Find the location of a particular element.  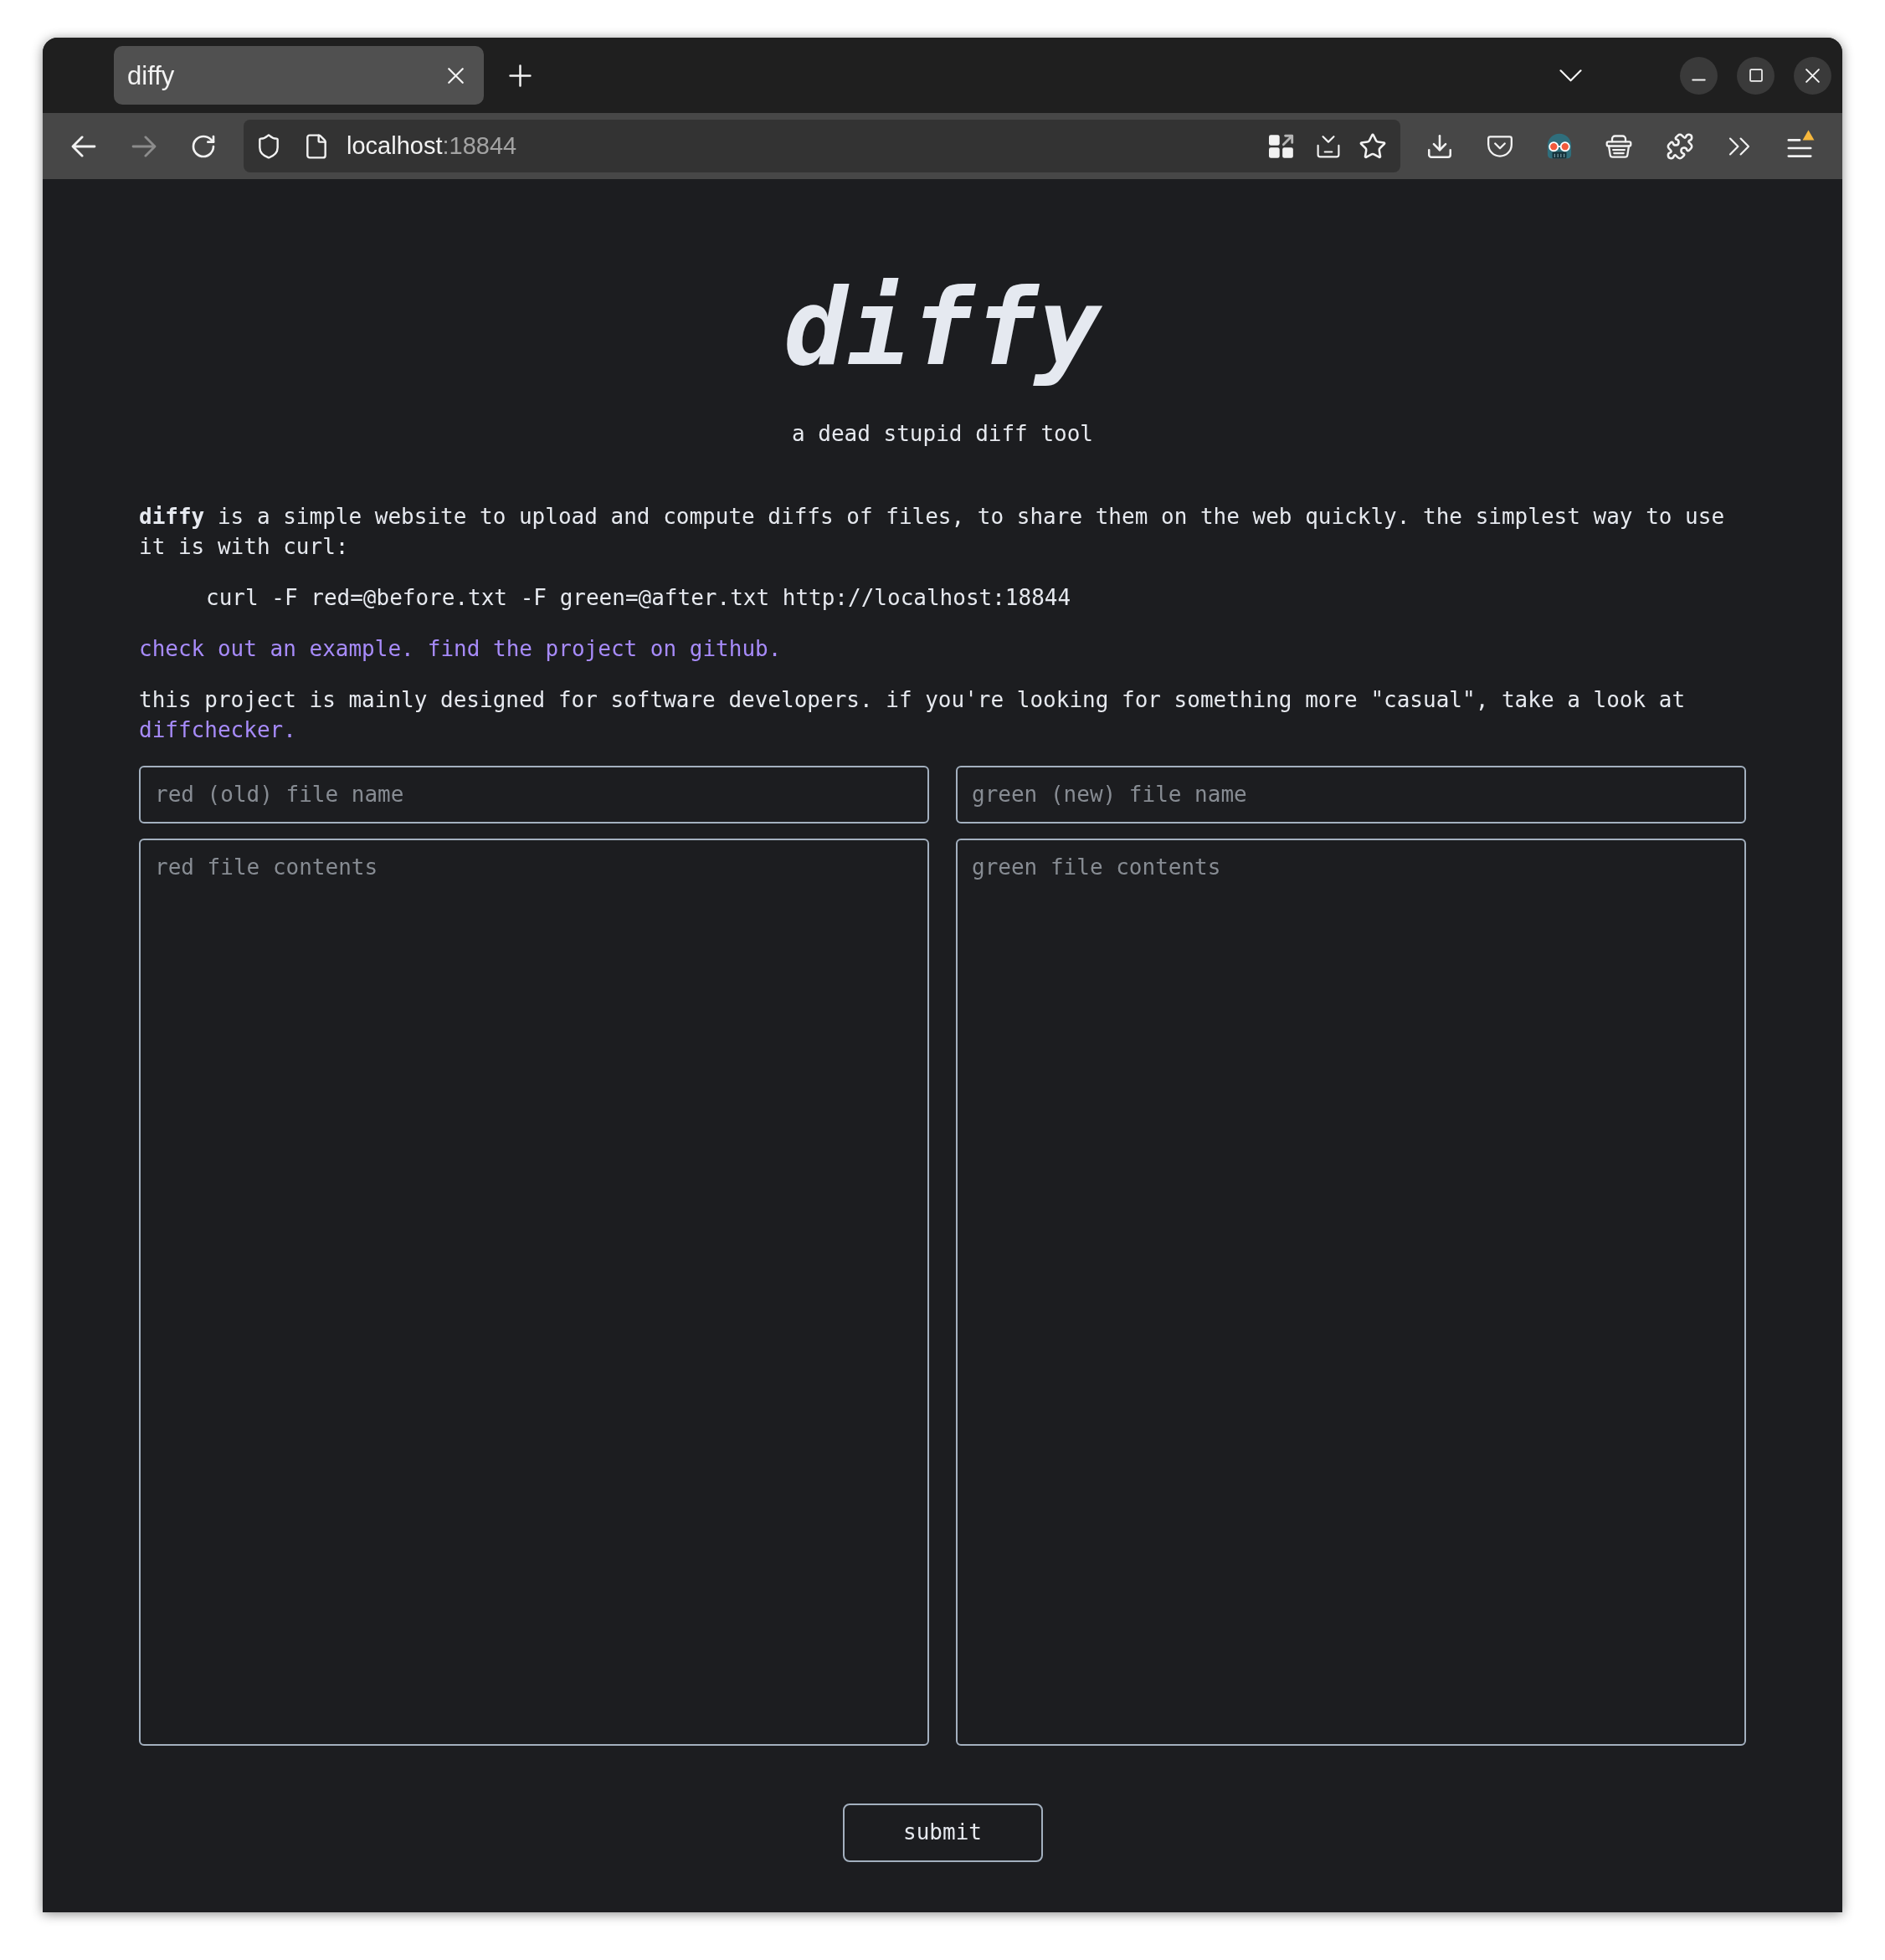

curl-command: curl -F red=@before.txt -F green=@after.txt http://localhost:18844 is located at coordinates (639, 597).